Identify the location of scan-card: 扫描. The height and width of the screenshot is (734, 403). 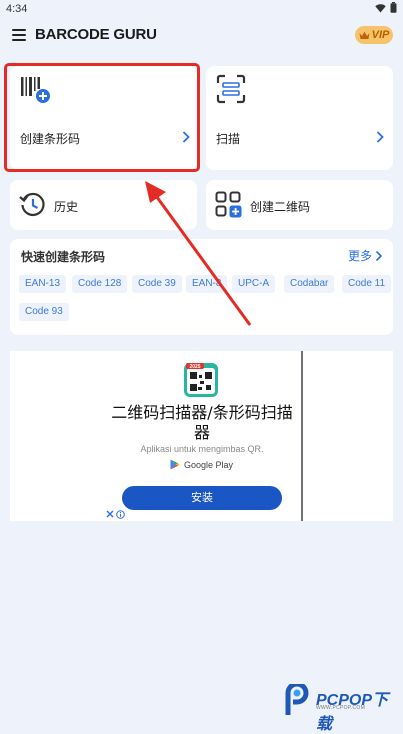
(299, 118).